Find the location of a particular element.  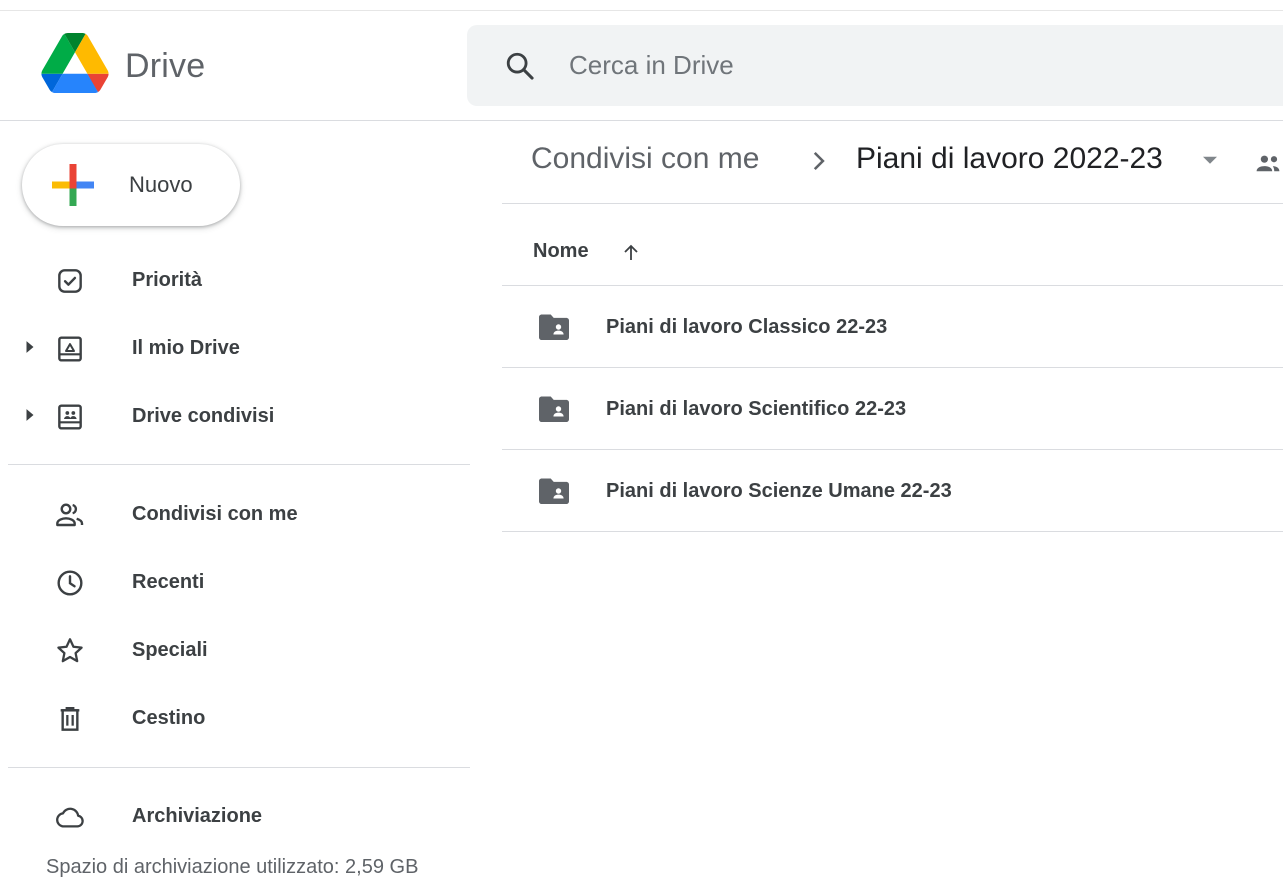

sidebar-item-label: Recenti is located at coordinates (168, 582).